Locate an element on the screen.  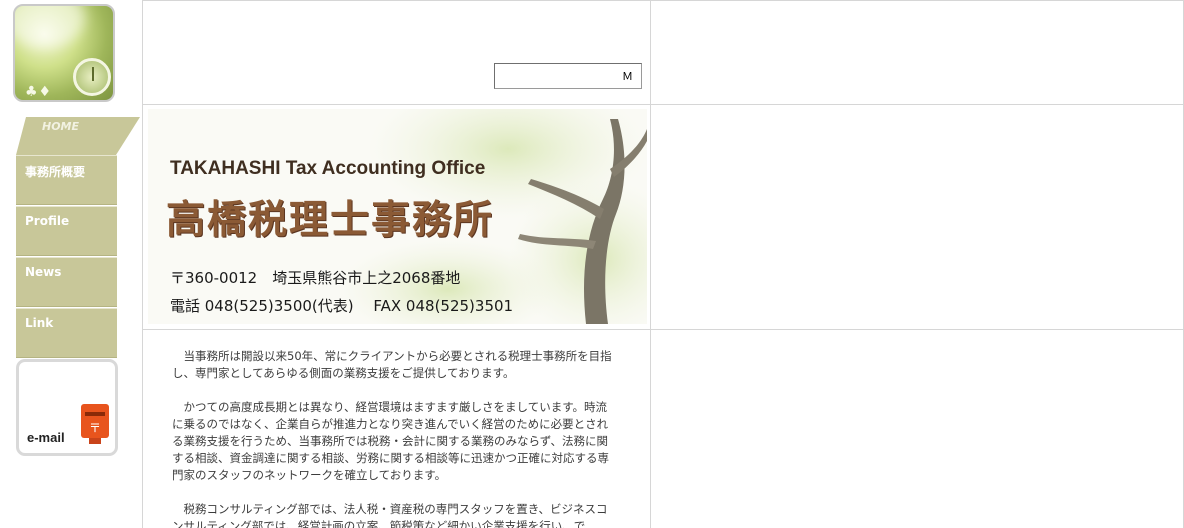
banner-title-japanese: 高橋税理士事務所 is located at coordinates (330, 220).